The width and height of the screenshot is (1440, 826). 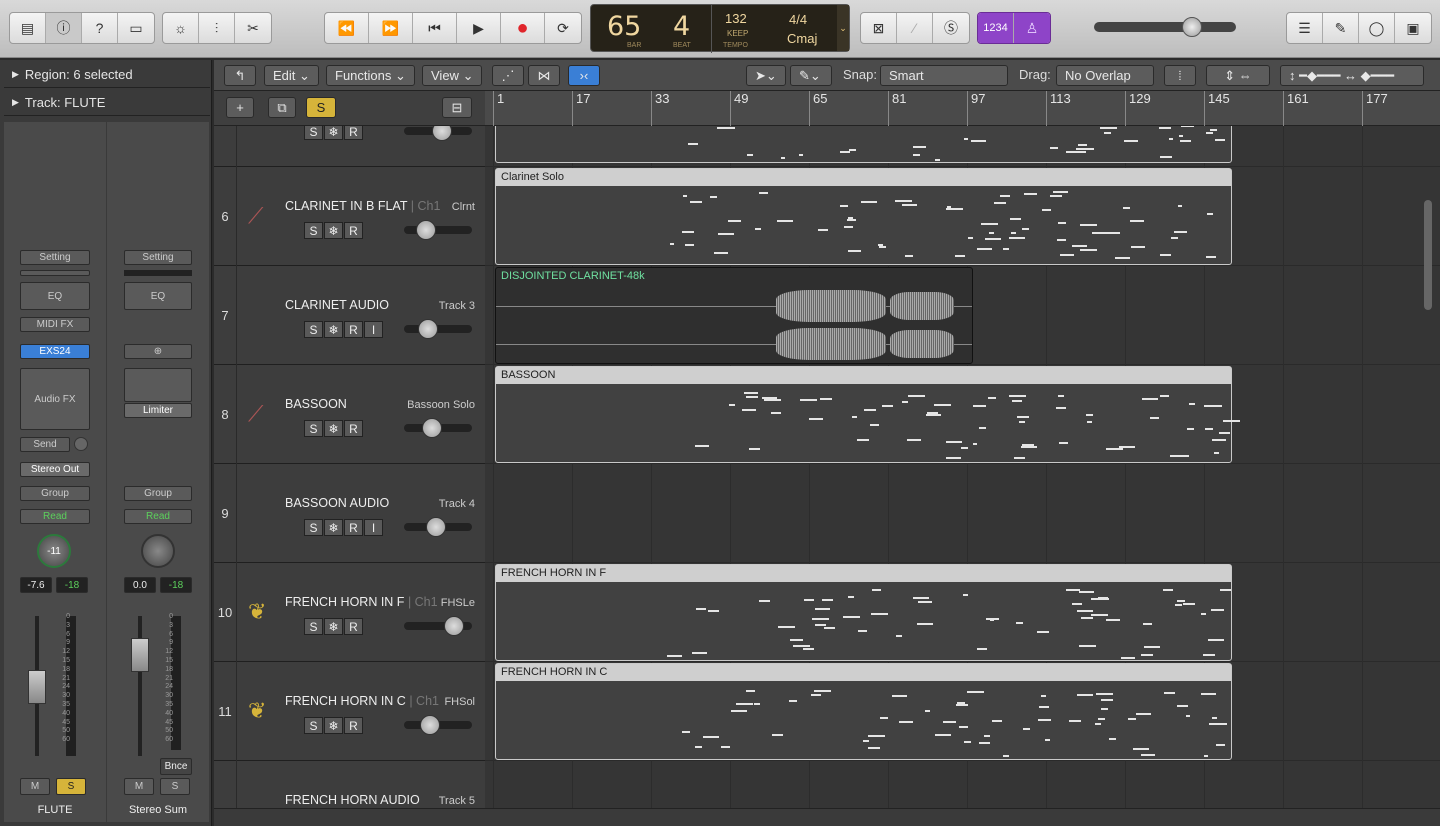 I want to click on mixer-icon: ⫶, so click(x=217, y=28).